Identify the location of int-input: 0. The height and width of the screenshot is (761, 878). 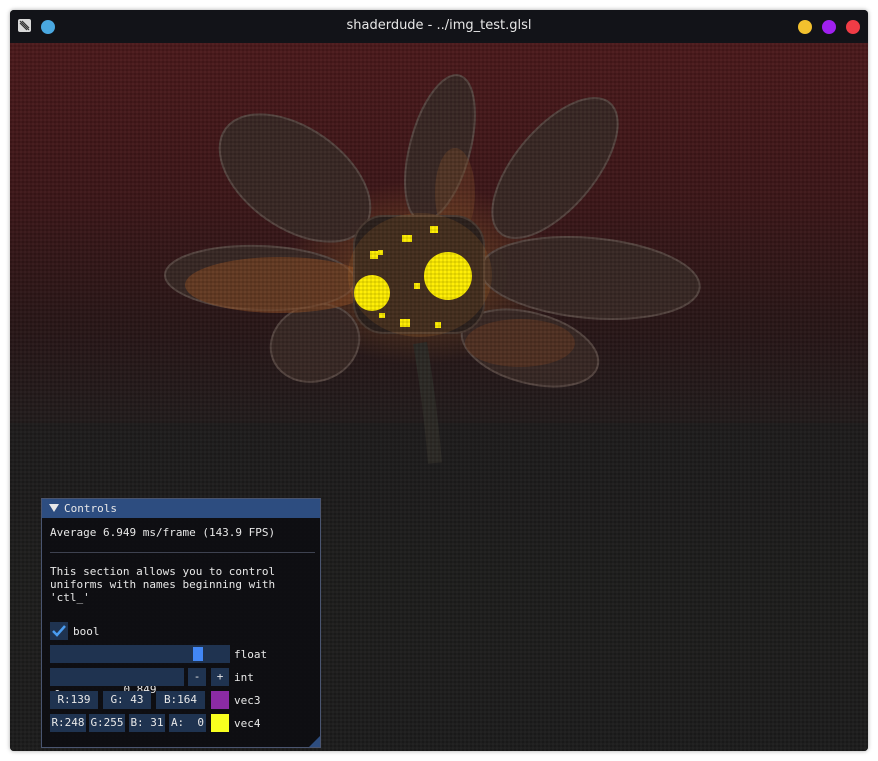
(117, 684).